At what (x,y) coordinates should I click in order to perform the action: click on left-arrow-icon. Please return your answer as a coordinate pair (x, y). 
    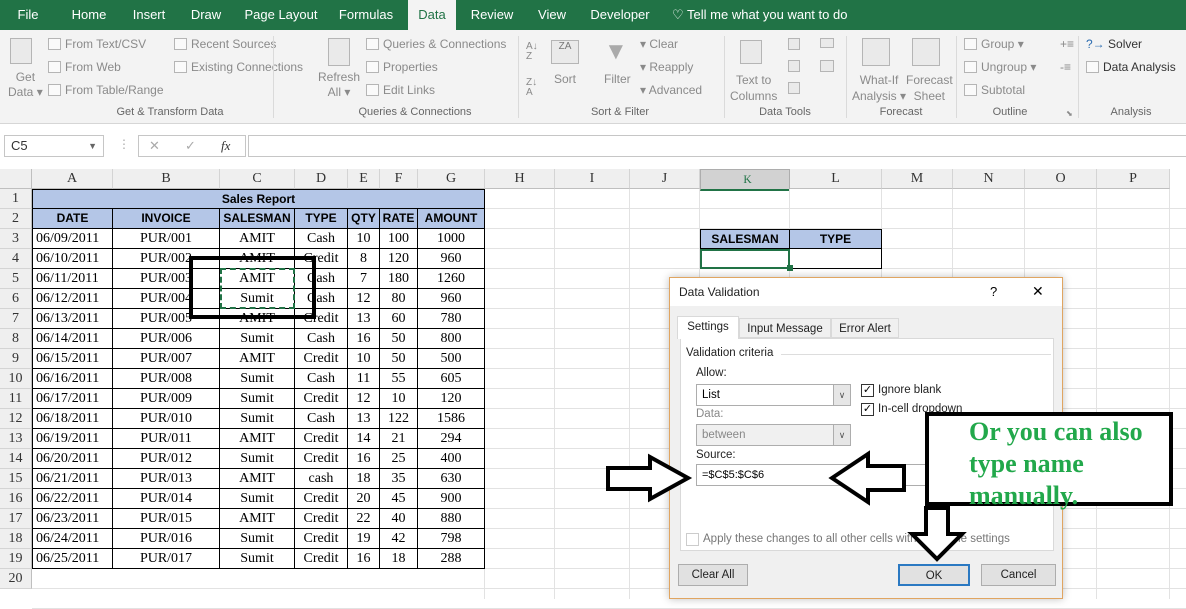
    Looking at the image, I should click on (867, 478).